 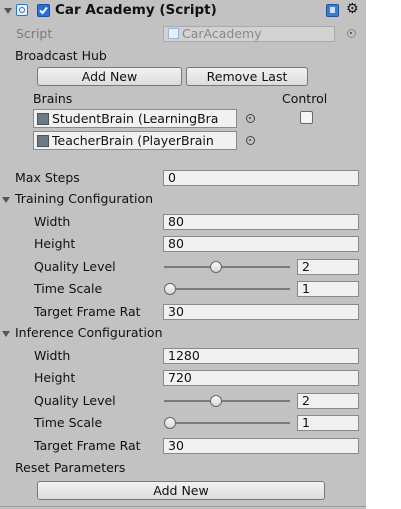 I want to click on brain-name-student: StudentBrain (LearningBra, so click(x=135, y=118).